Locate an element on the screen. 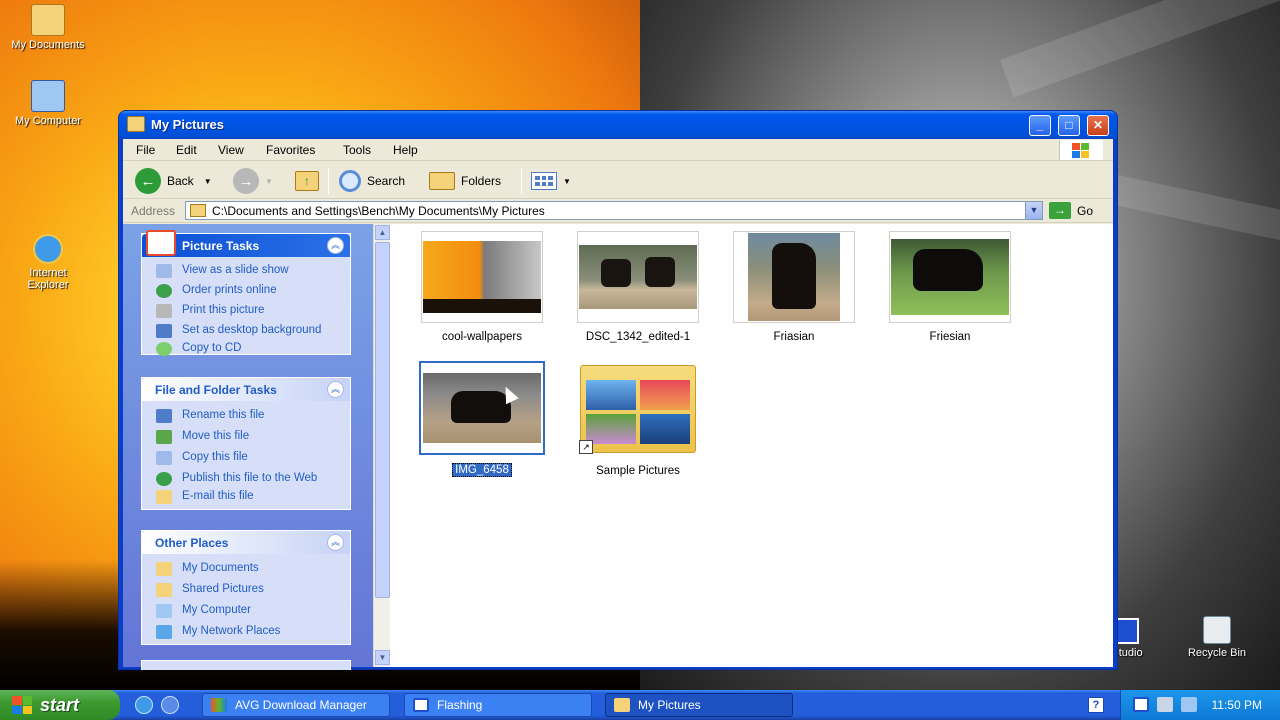 The height and width of the screenshot is (720, 1280). maximize-button: □ is located at coordinates (1069, 125).